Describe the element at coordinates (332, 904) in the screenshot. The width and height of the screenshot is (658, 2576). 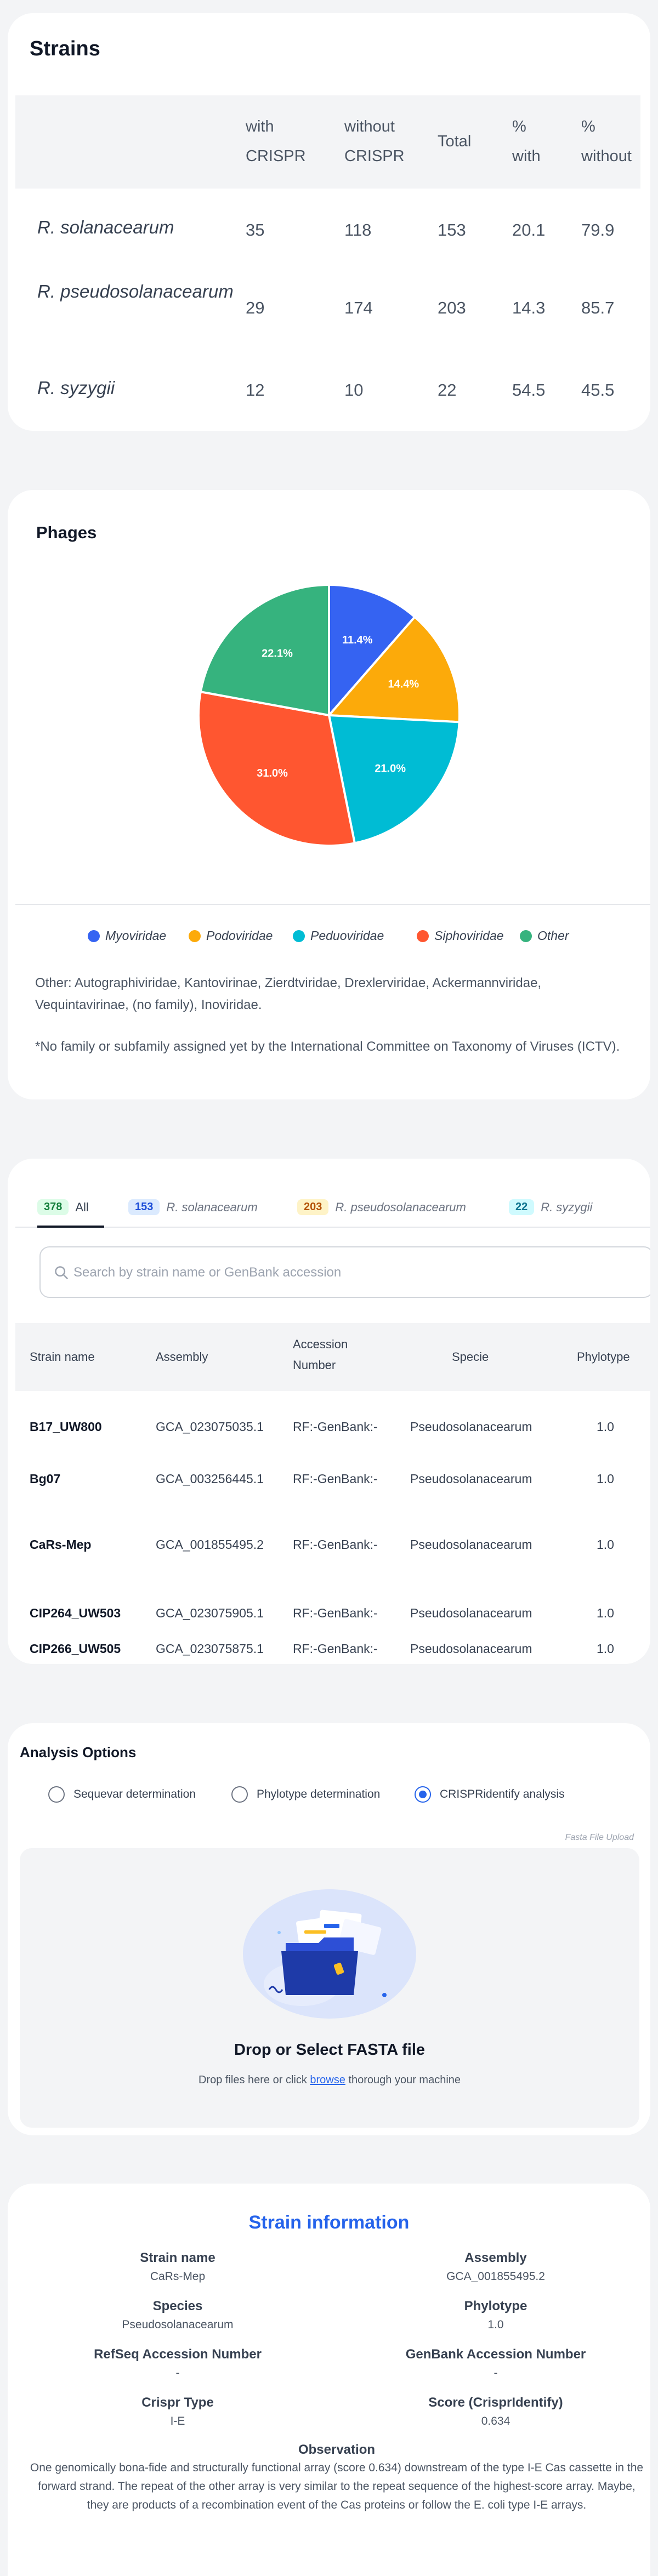
I see `divider` at that location.